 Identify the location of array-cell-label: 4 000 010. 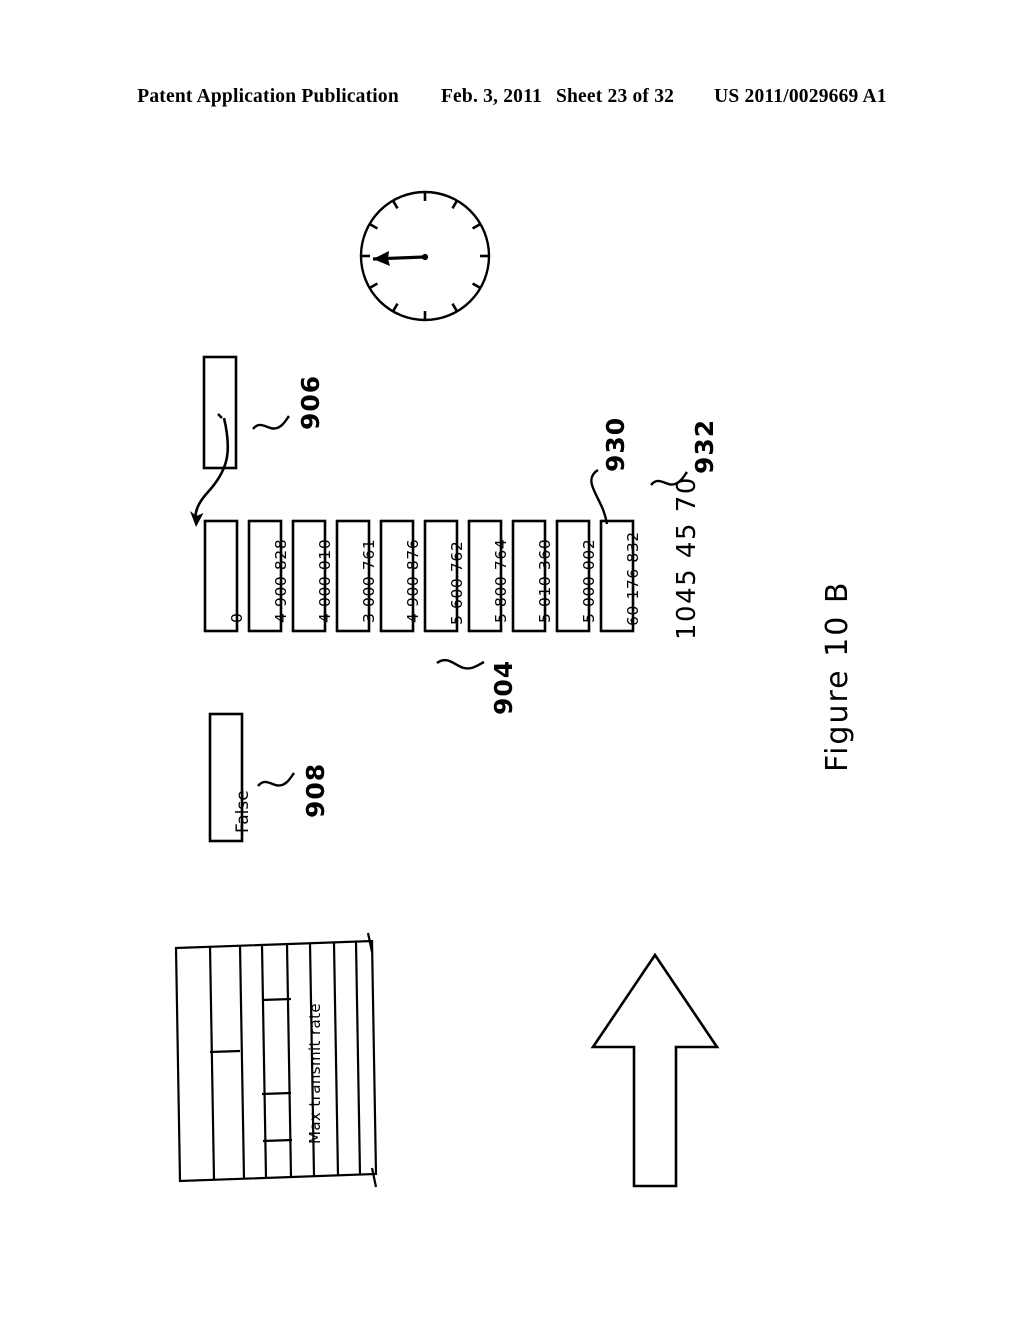
(325, 580).